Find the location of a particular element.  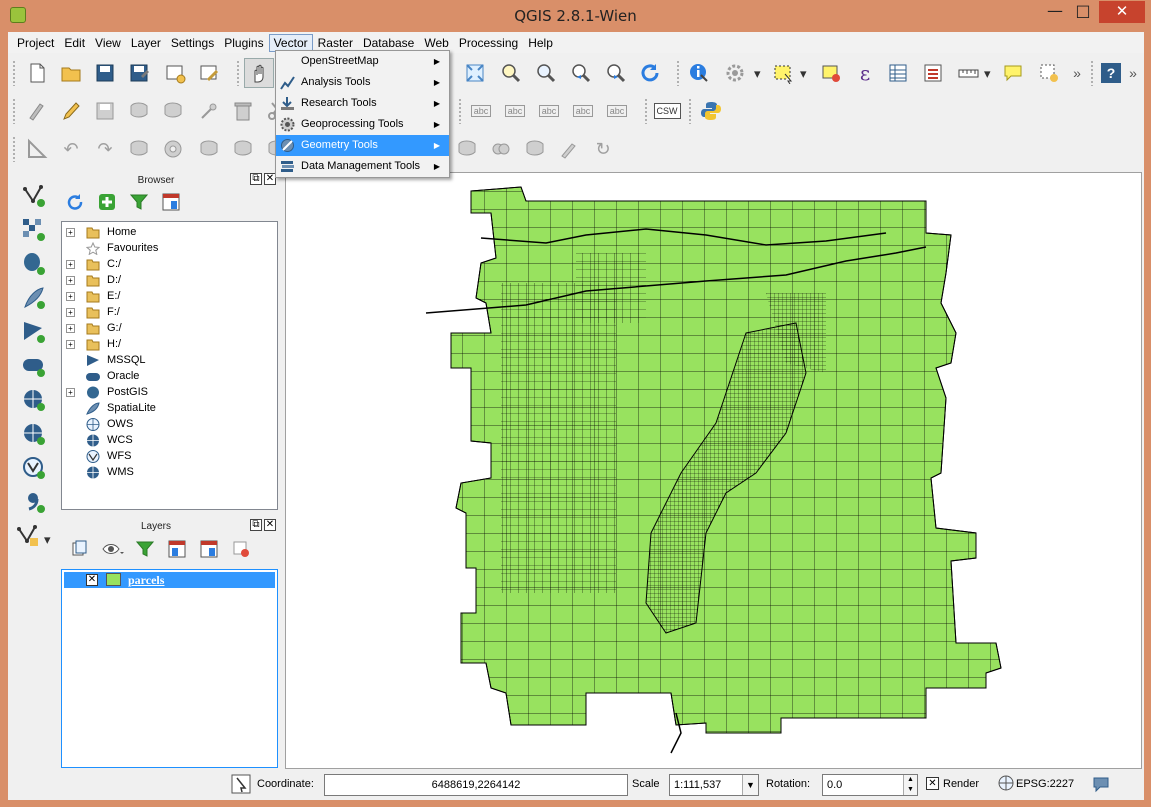

browser-item-e: + E:/ is located at coordinates (169, 297).